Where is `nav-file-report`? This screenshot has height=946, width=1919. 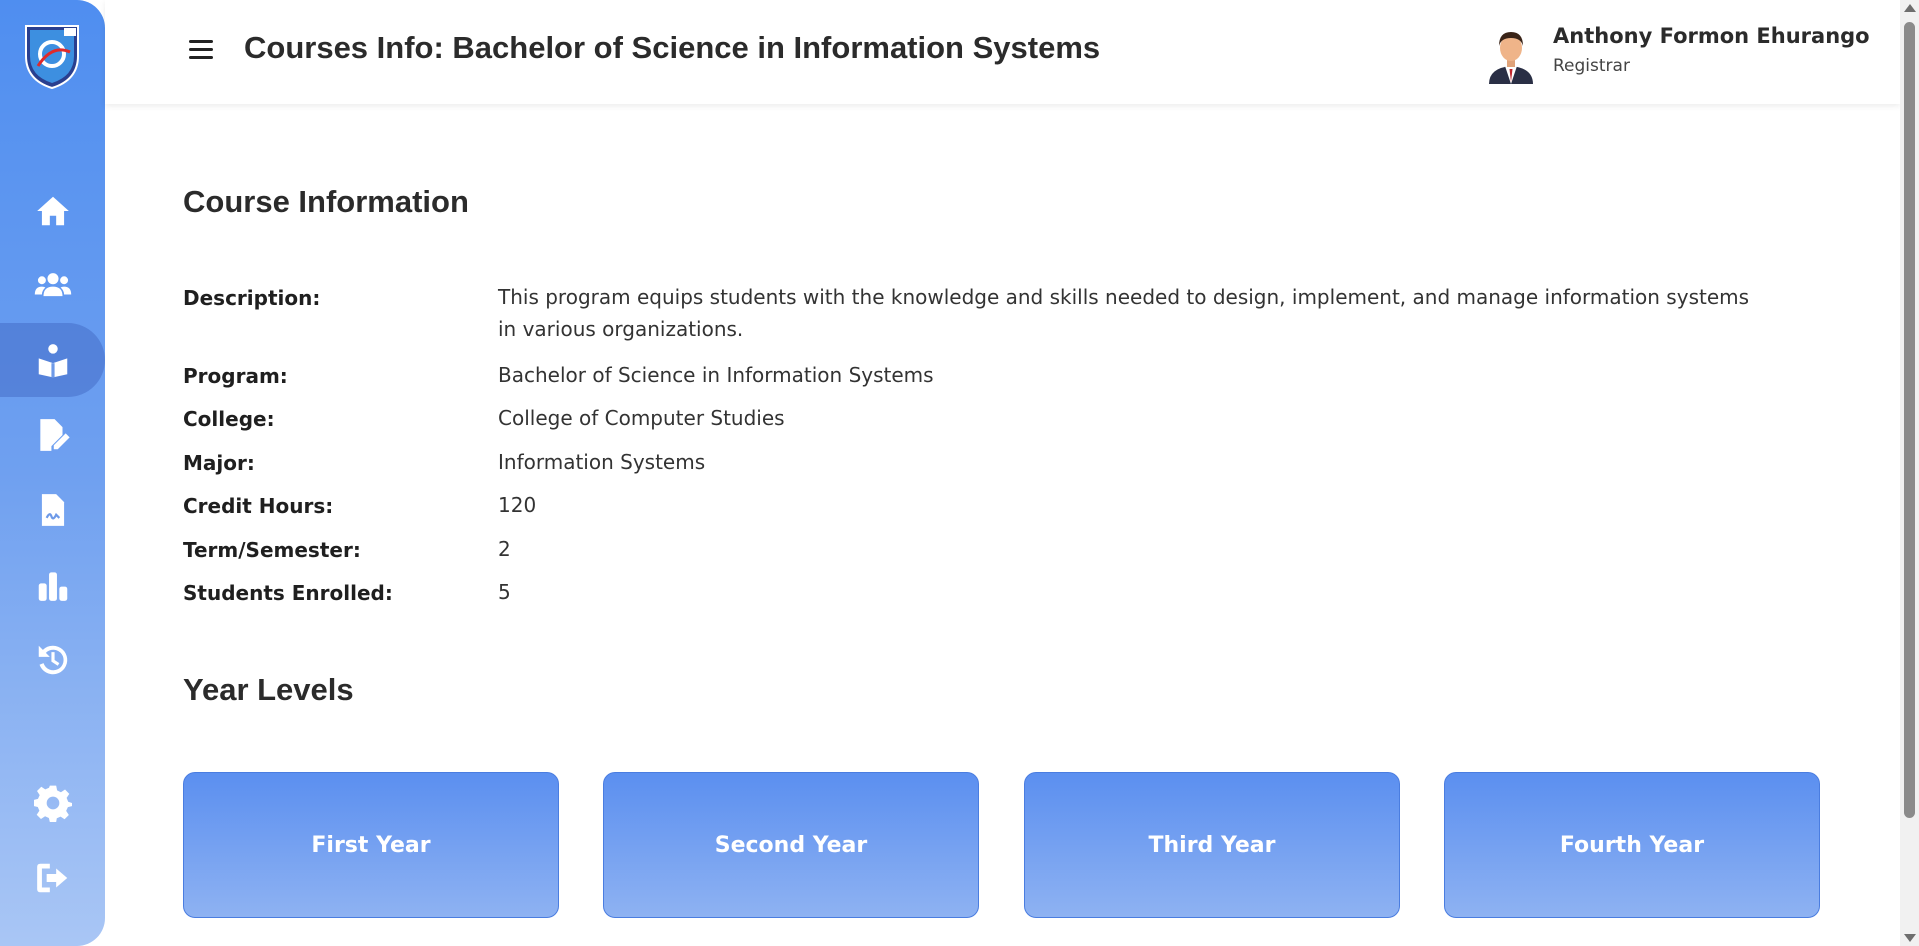 nav-file-report is located at coordinates (52, 510).